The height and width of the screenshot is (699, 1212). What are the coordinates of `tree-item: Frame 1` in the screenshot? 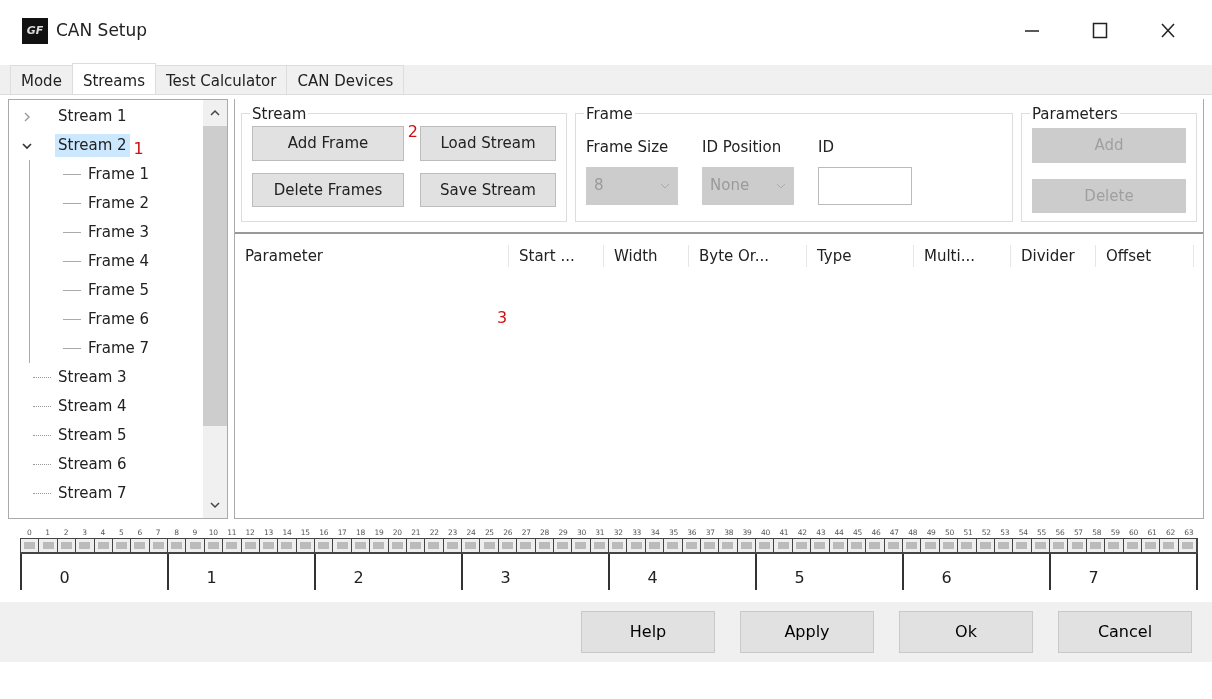 It's located at (119, 174).